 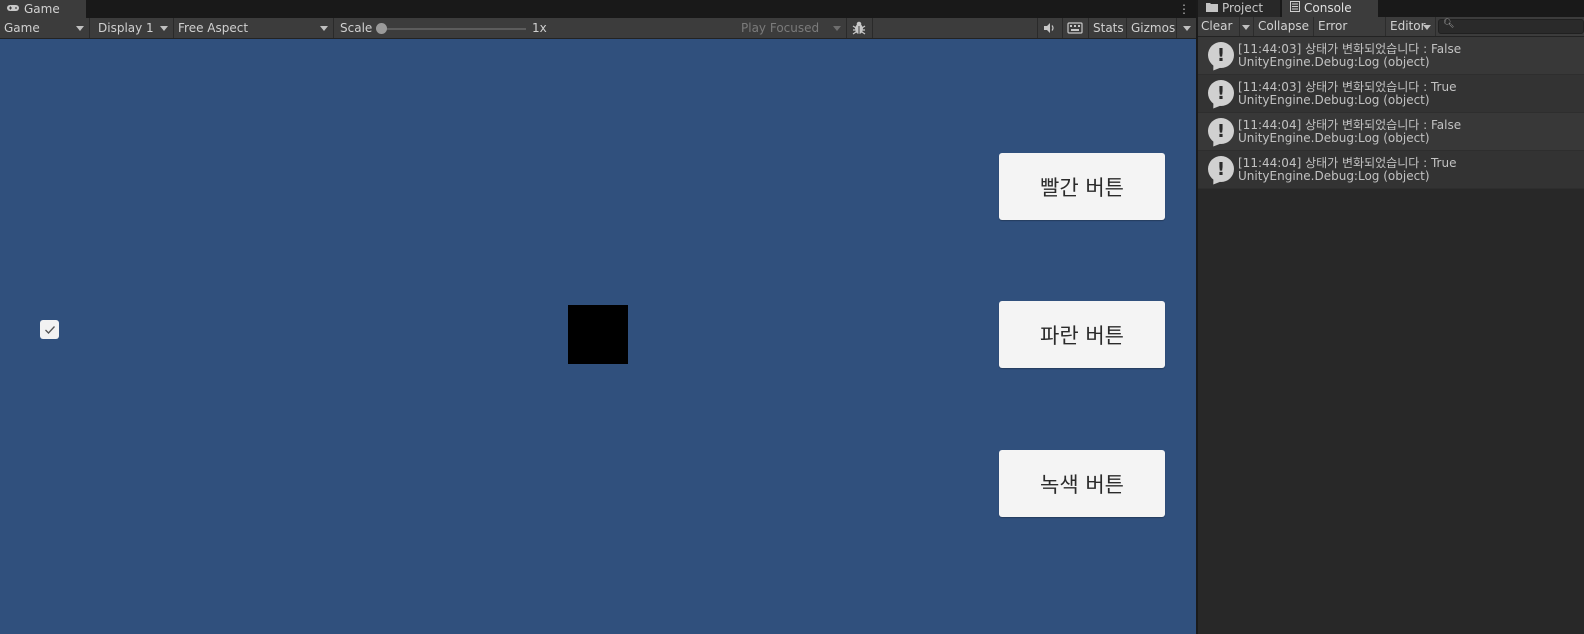 I want to click on blue-button-label: 파란 버튼, so click(x=1082, y=335).